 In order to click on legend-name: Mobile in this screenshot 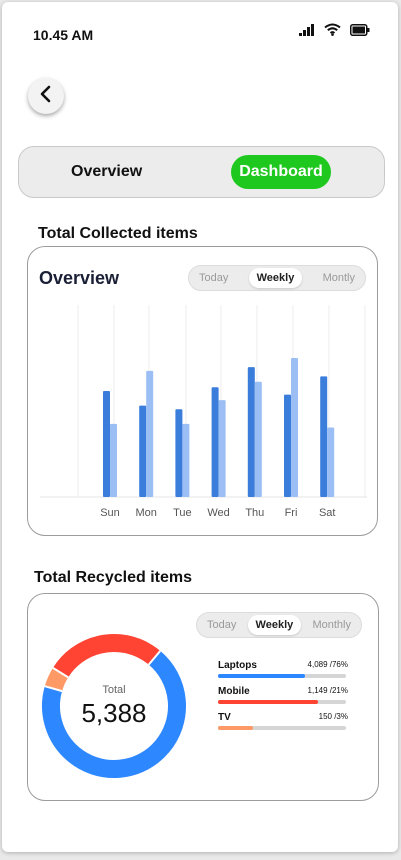, I will do `click(234, 691)`.